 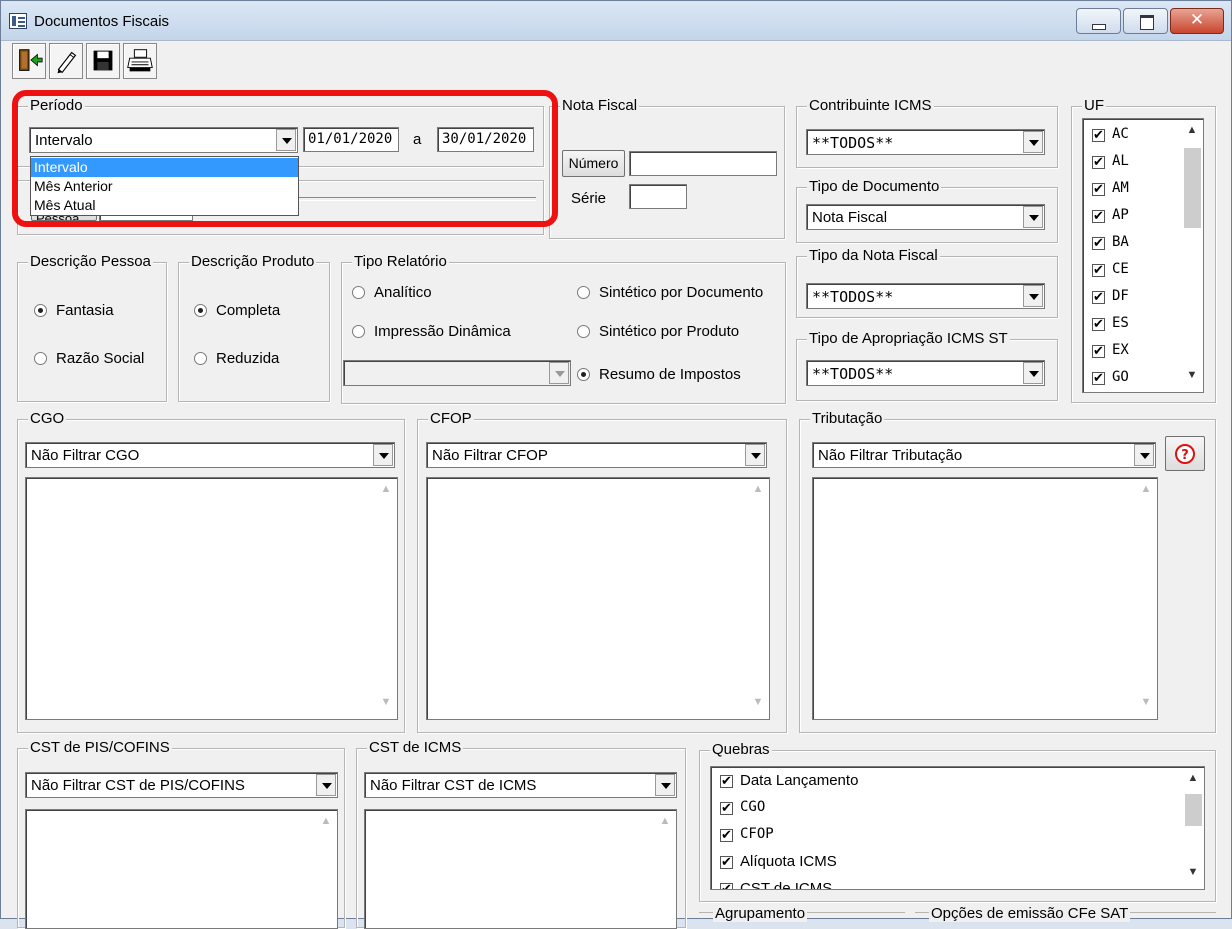 I want to click on save-button, so click(x=103, y=61).